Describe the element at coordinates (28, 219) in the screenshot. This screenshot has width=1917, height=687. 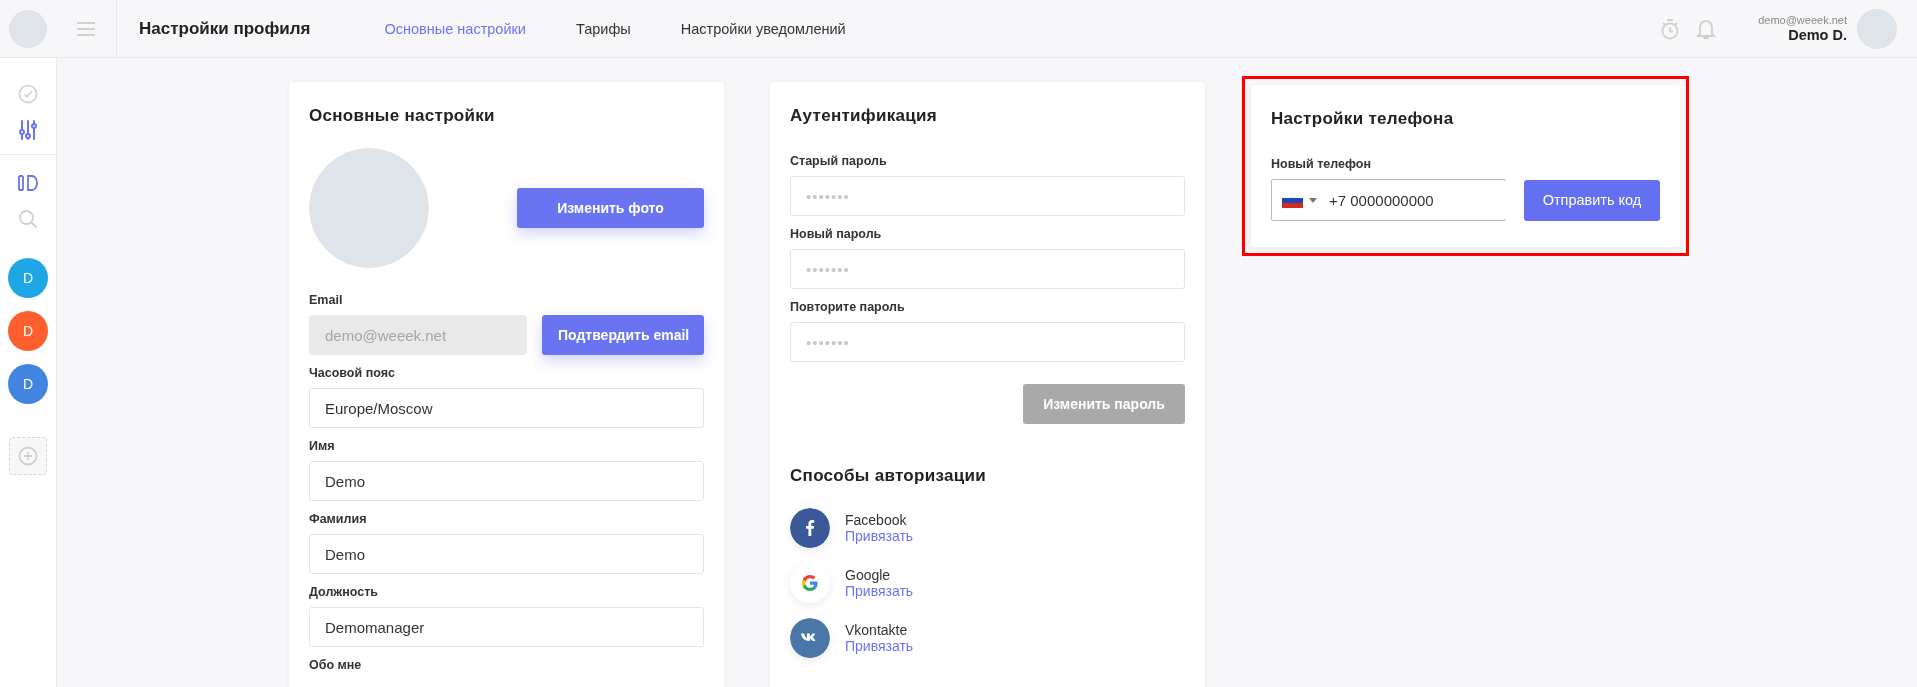
I see `search-icon` at that location.